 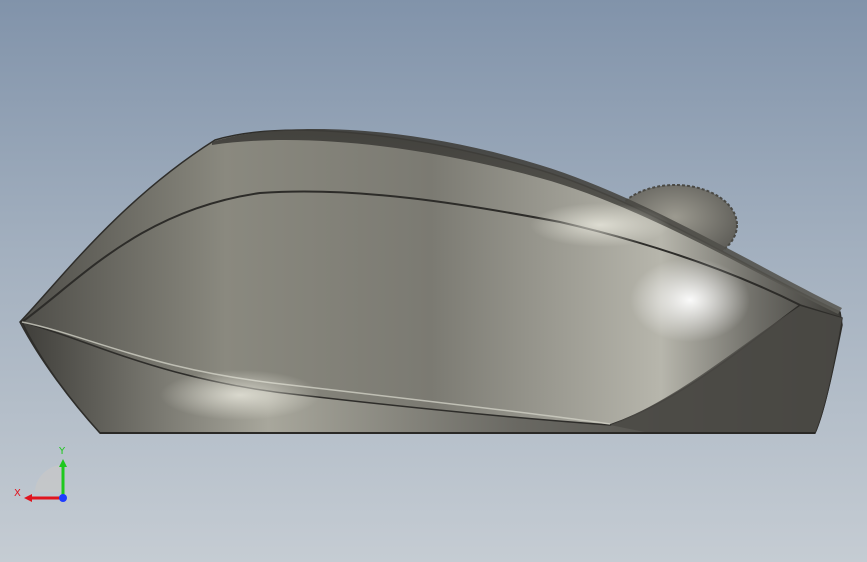 I want to click on y-axis-arrowhead, so click(x=63, y=463).